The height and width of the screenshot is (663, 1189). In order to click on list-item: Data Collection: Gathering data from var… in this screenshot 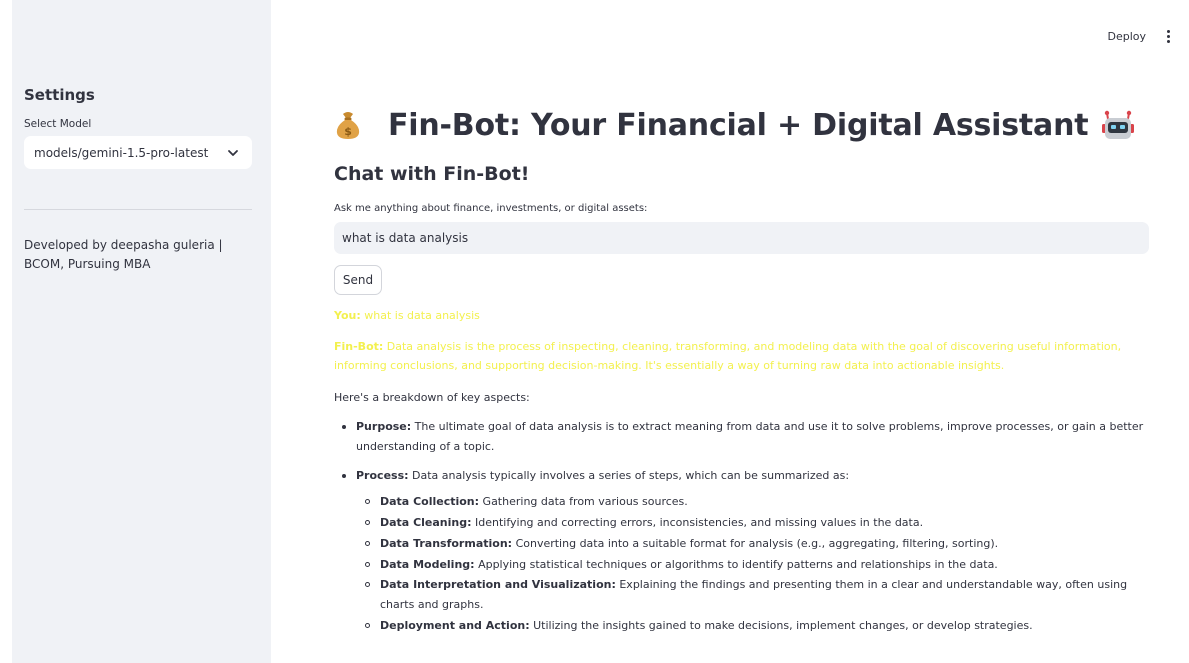, I will do `click(755, 502)`.